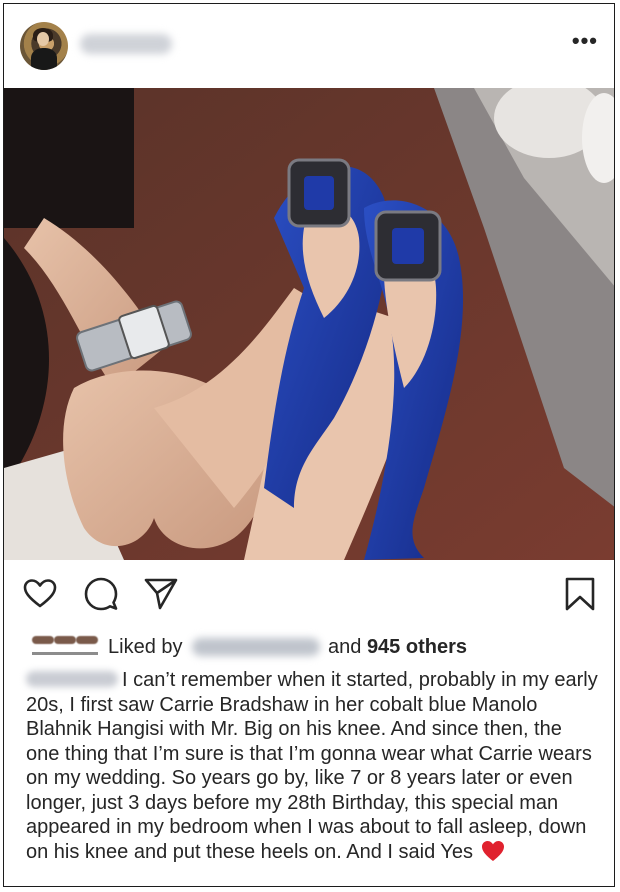  Describe the element at coordinates (72, 679) in the screenshot. I see `caption-username-redacted` at that location.